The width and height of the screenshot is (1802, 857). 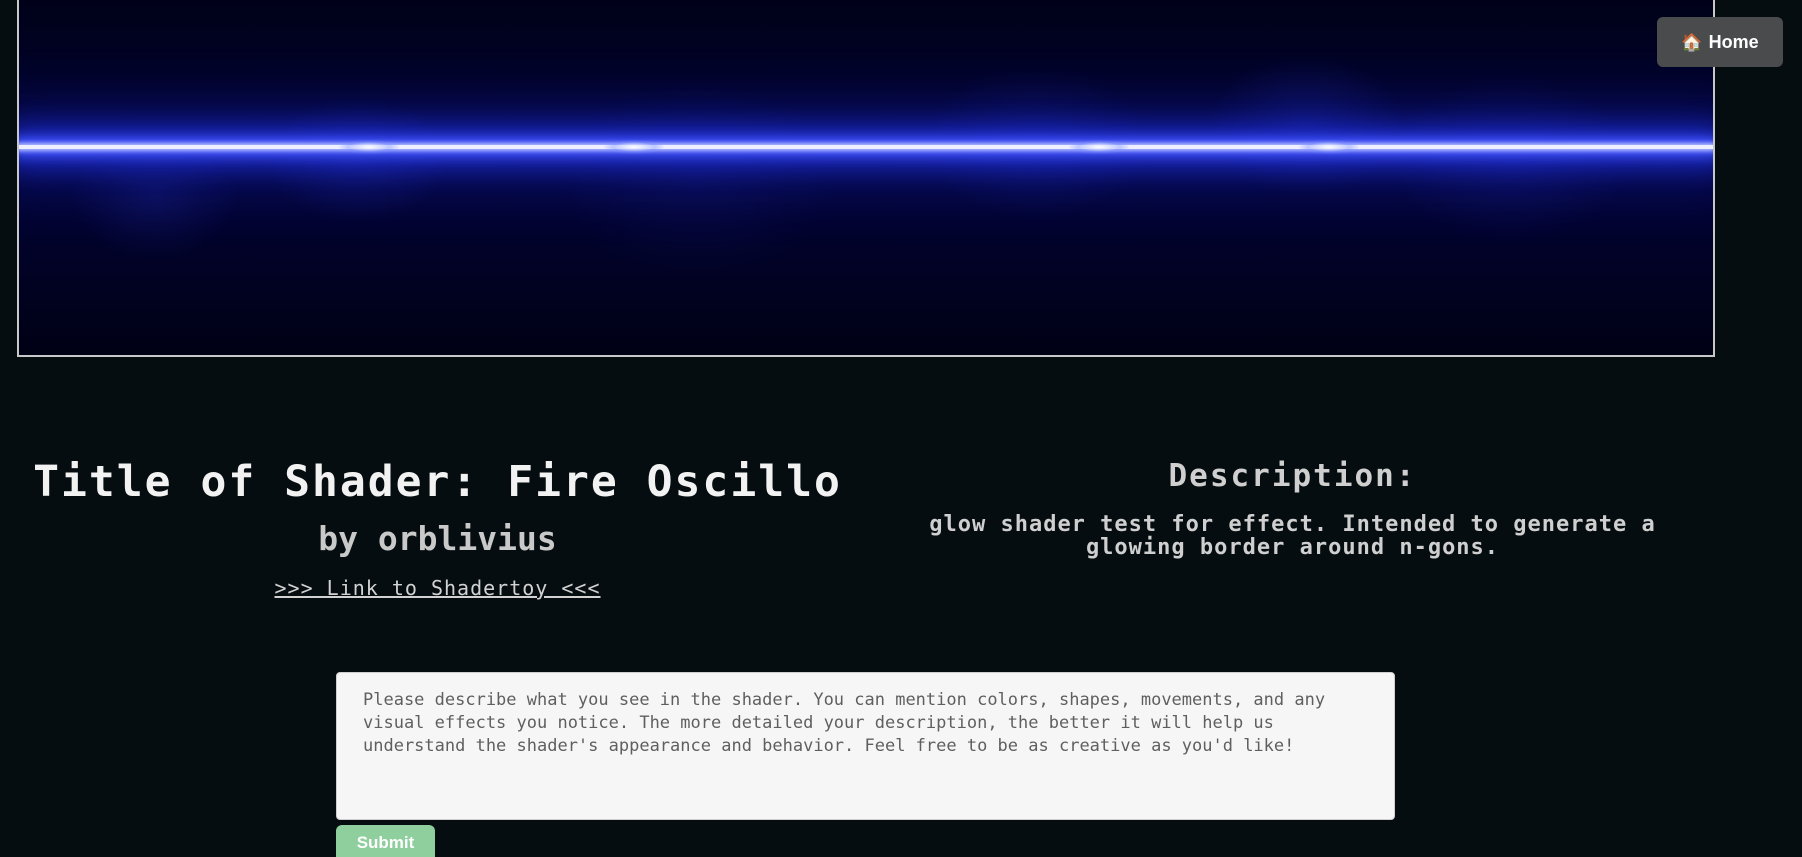 What do you see at coordinates (1292, 476) in the screenshot?
I see `description-heading: Description:` at bounding box center [1292, 476].